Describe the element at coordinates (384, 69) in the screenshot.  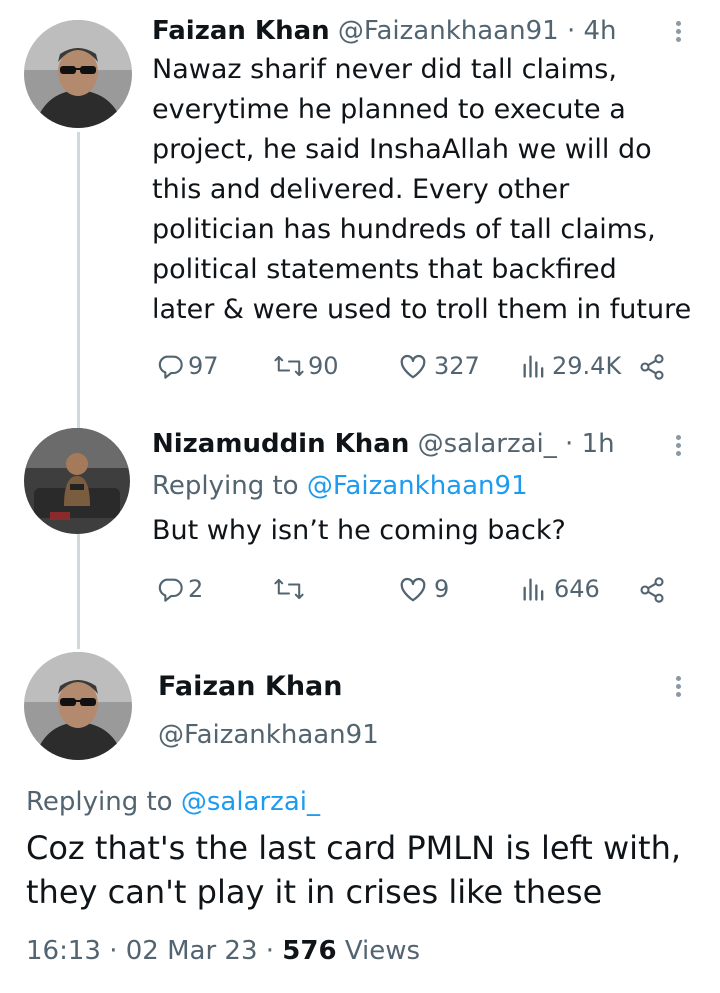
I see `text-line: Nawaz sharif never did tall claims,` at that location.